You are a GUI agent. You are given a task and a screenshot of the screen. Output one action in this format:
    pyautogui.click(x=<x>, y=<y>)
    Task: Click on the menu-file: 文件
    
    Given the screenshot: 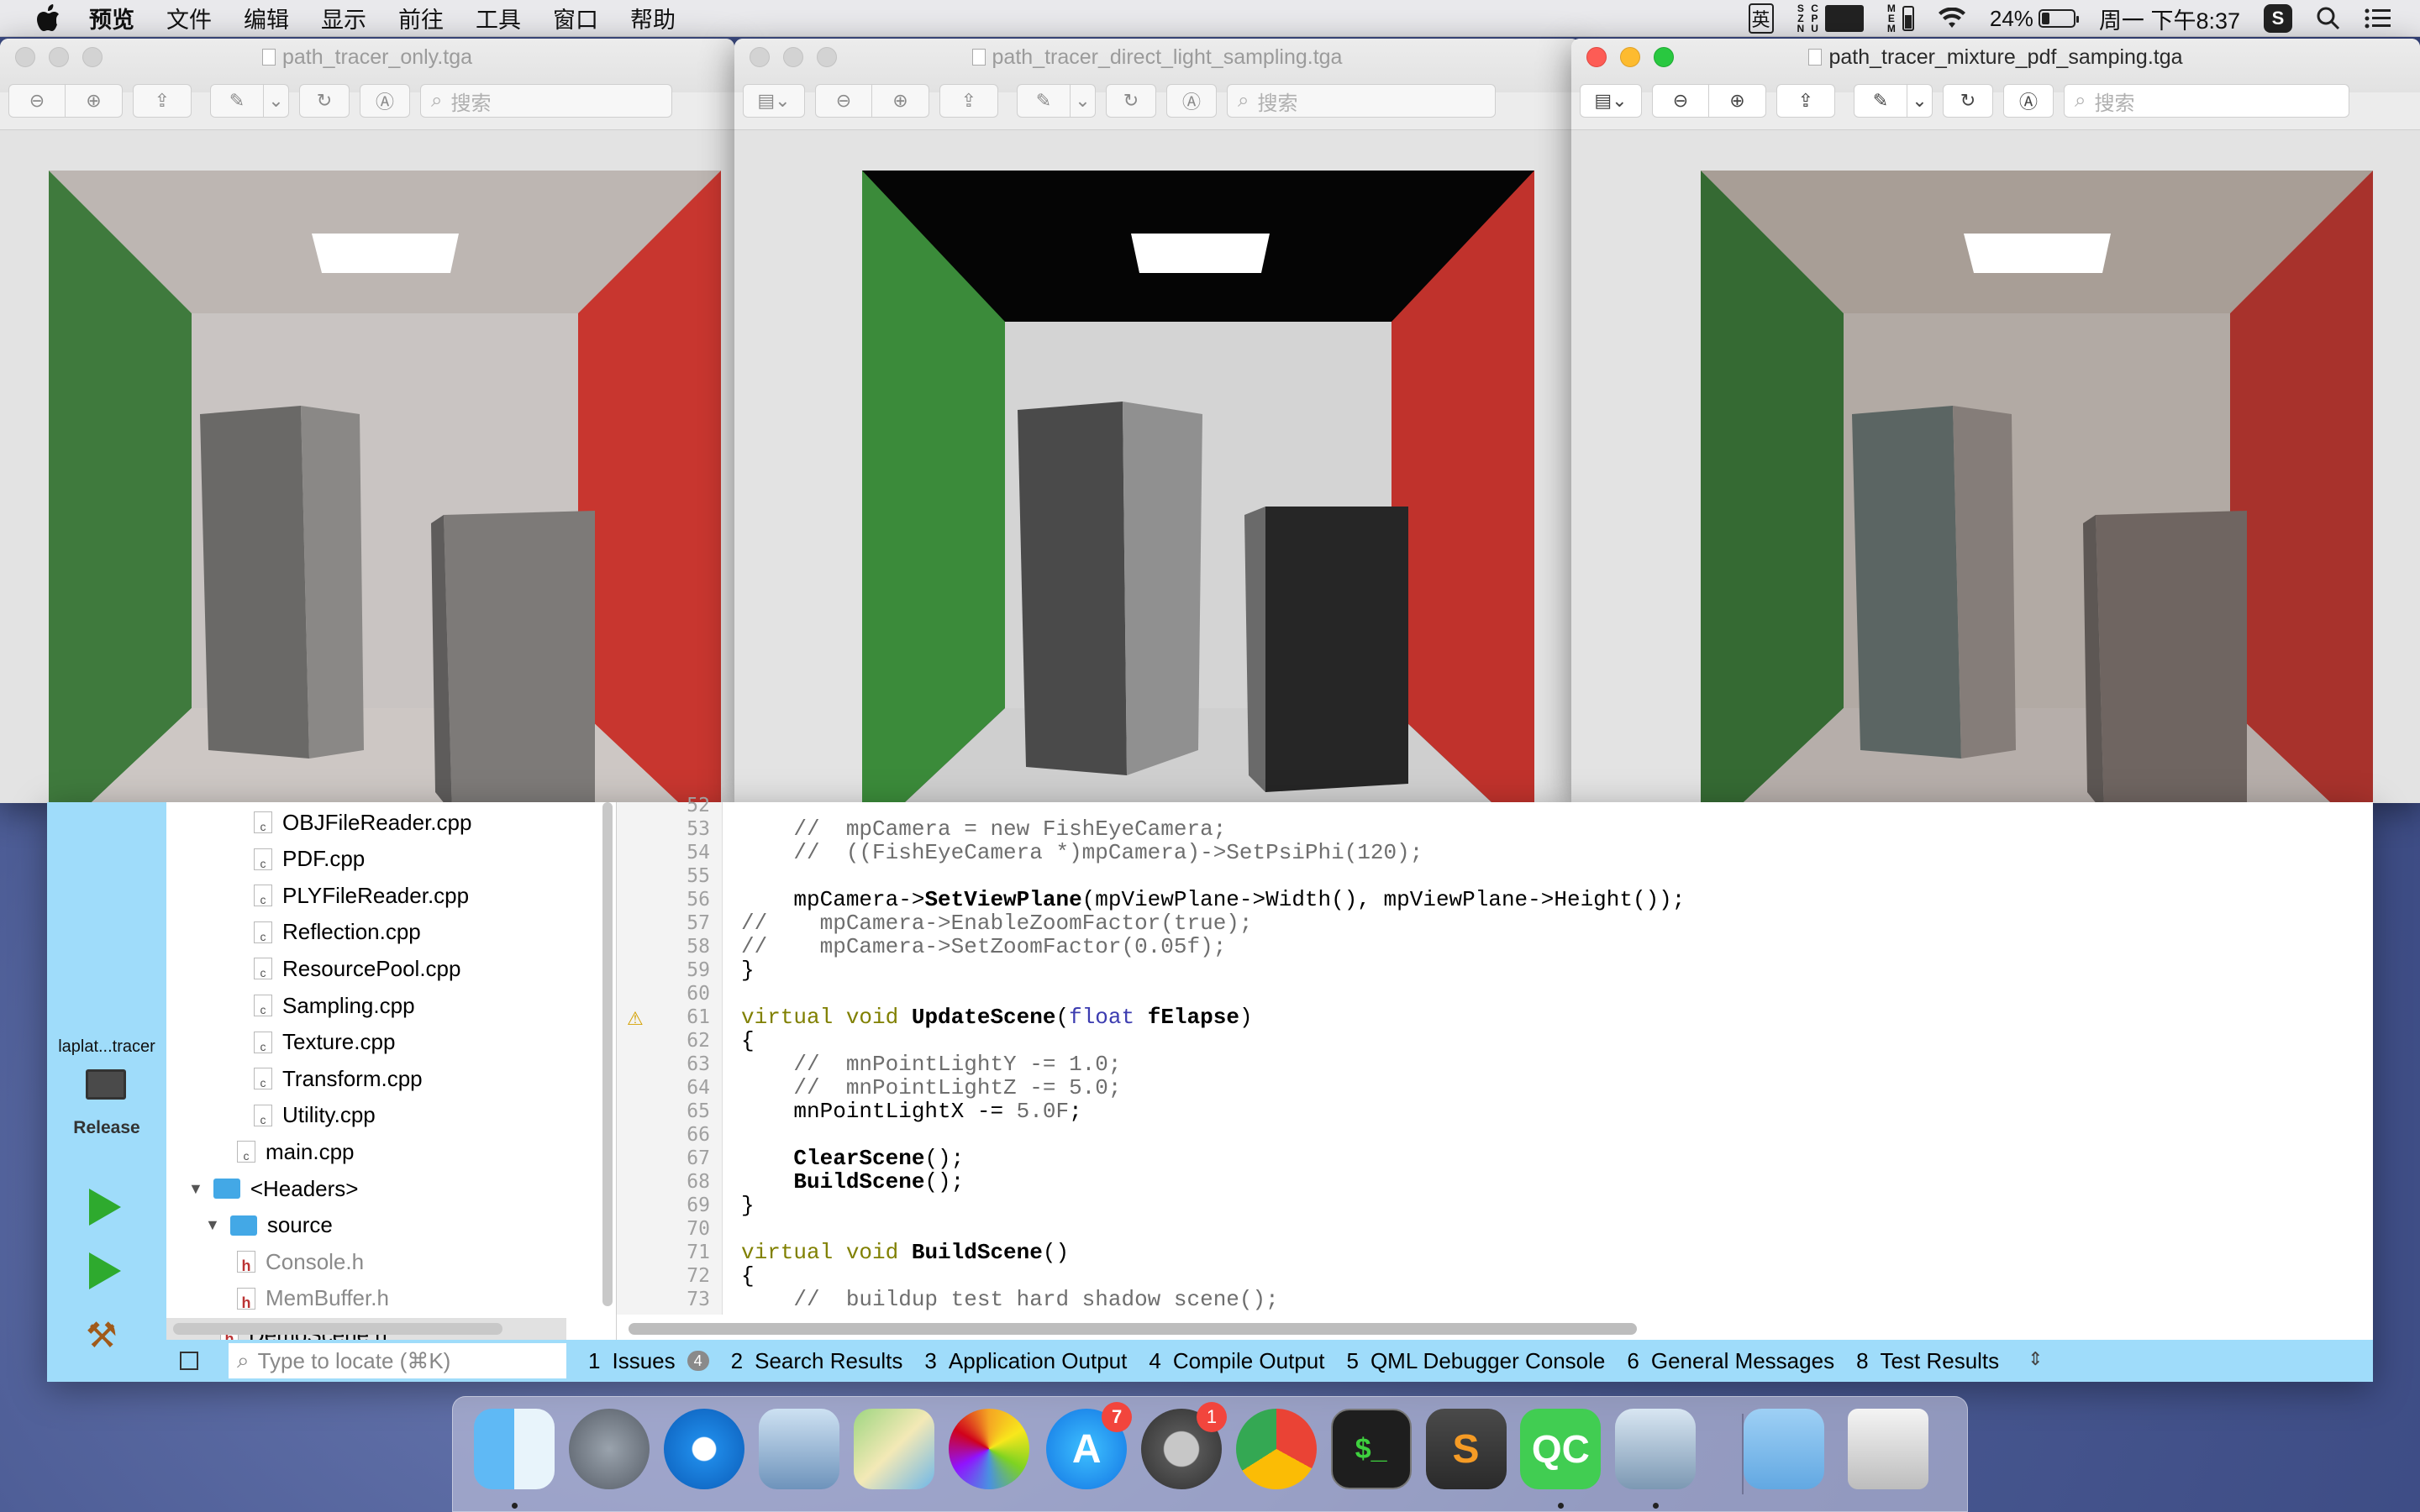 What is the action you would take?
    pyautogui.click(x=189, y=18)
    